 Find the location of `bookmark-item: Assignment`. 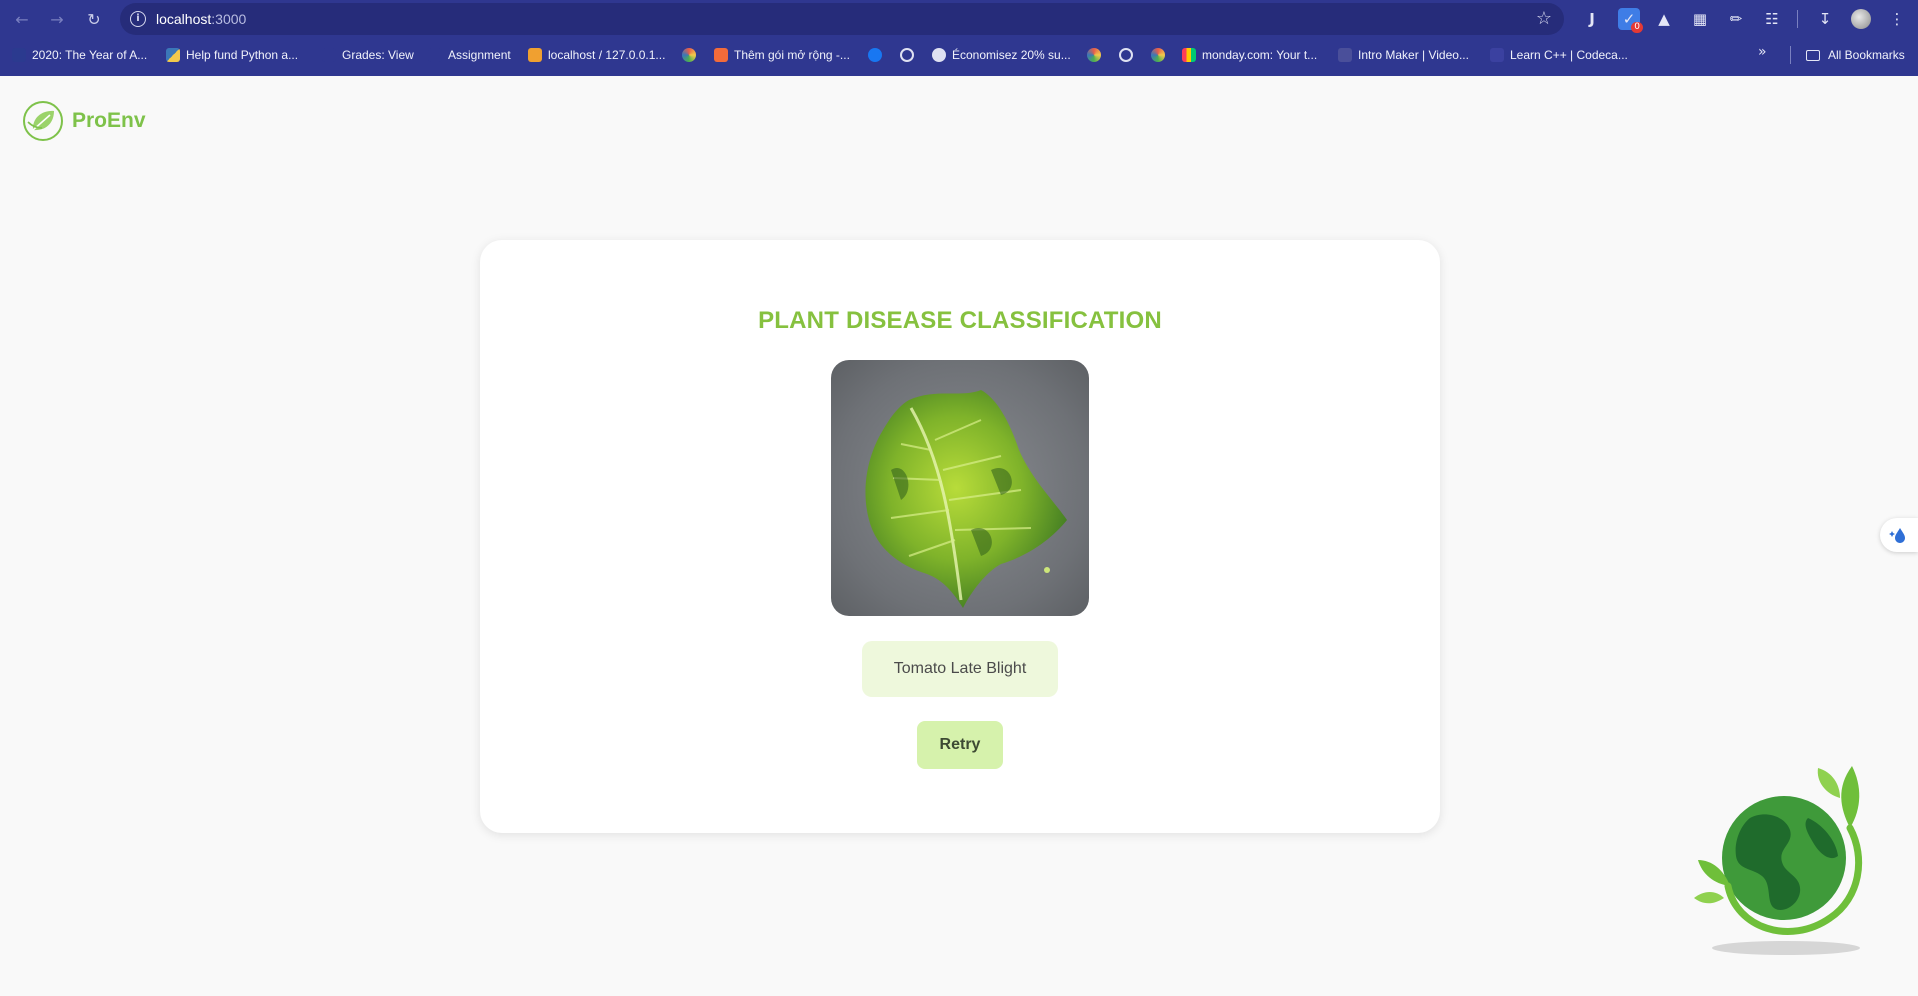

bookmark-item: Assignment is located at coordinates (469, 55).